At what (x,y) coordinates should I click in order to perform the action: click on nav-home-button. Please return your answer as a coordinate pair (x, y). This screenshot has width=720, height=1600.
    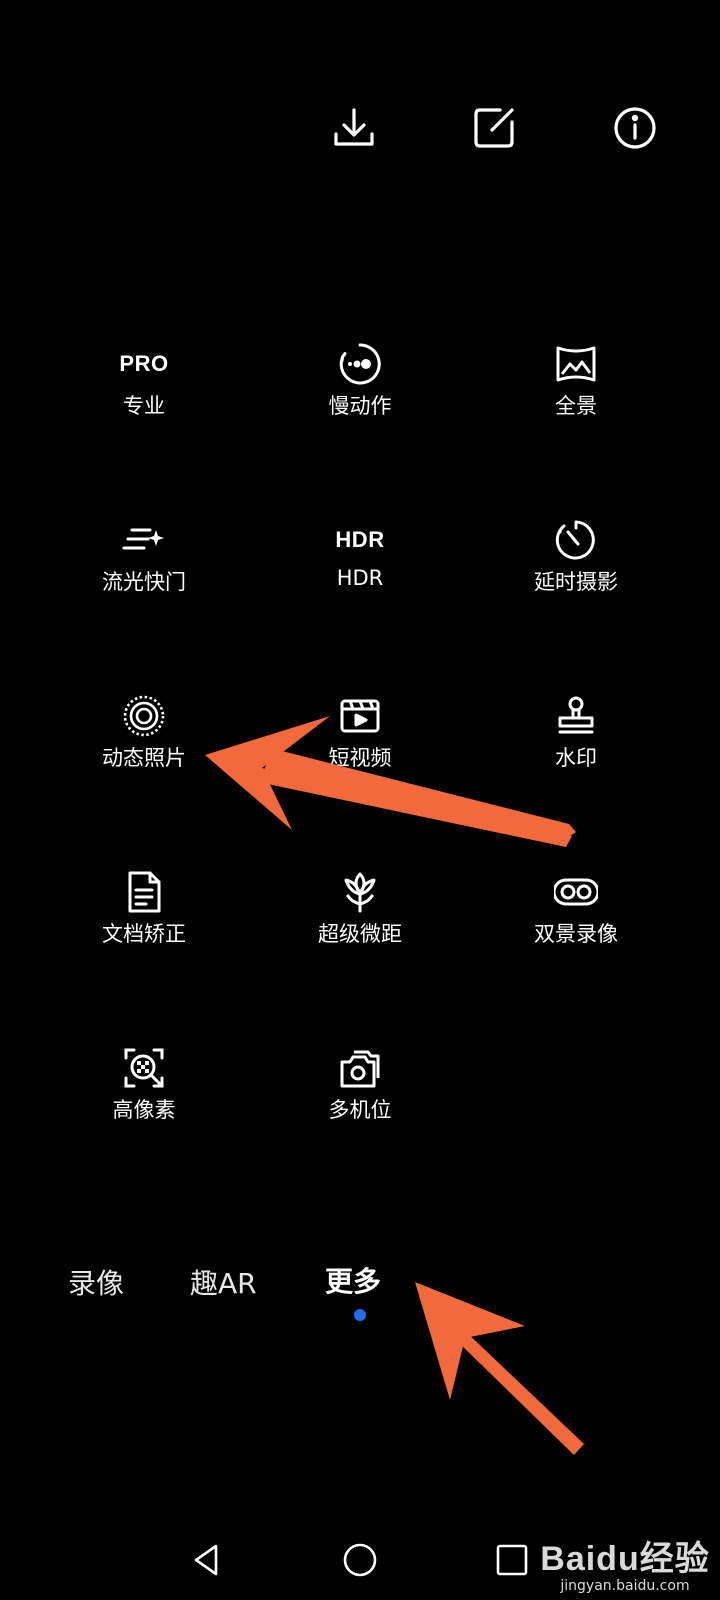
    Looking at the image, I should click on (360, 1560).